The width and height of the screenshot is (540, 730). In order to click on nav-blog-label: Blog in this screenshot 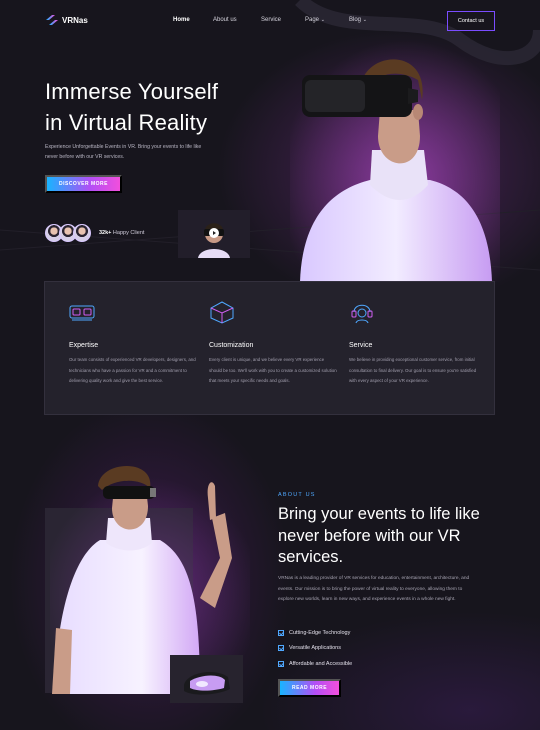, I will do `click(355, 20)`.